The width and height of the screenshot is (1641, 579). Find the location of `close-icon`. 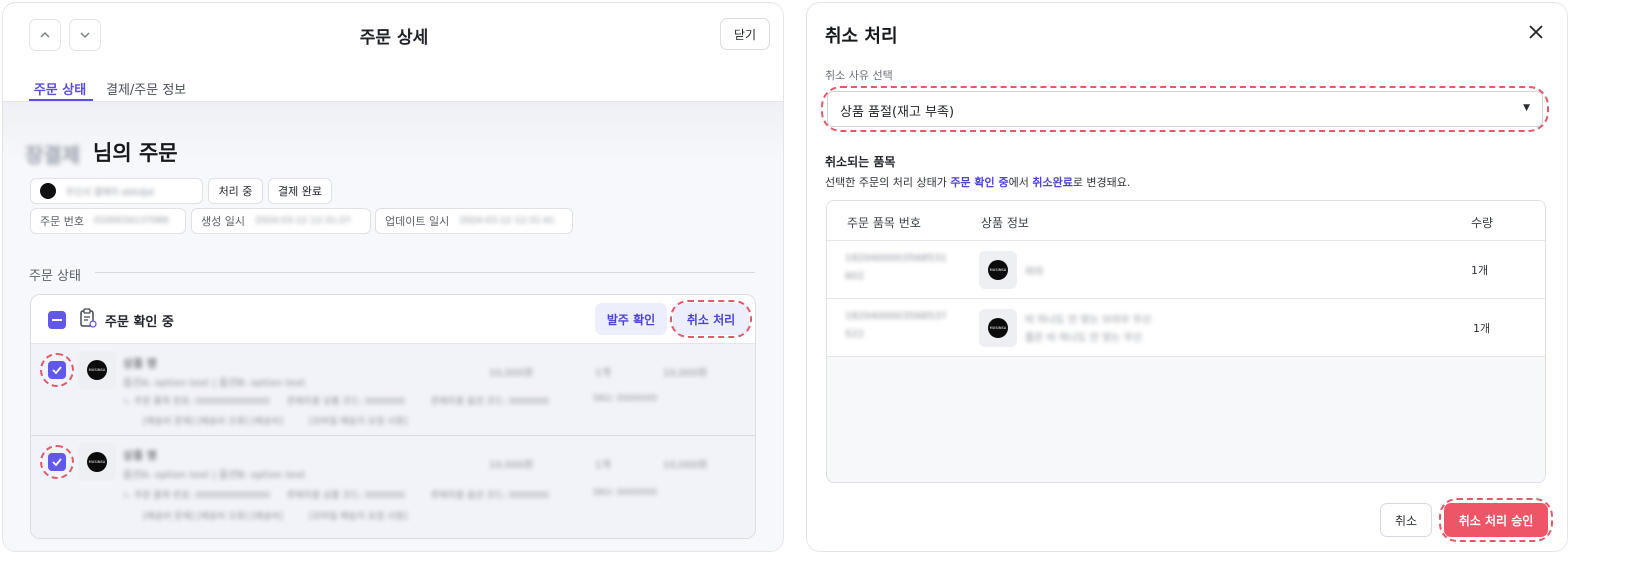

close-icon is located at coordinates (1536, 32).